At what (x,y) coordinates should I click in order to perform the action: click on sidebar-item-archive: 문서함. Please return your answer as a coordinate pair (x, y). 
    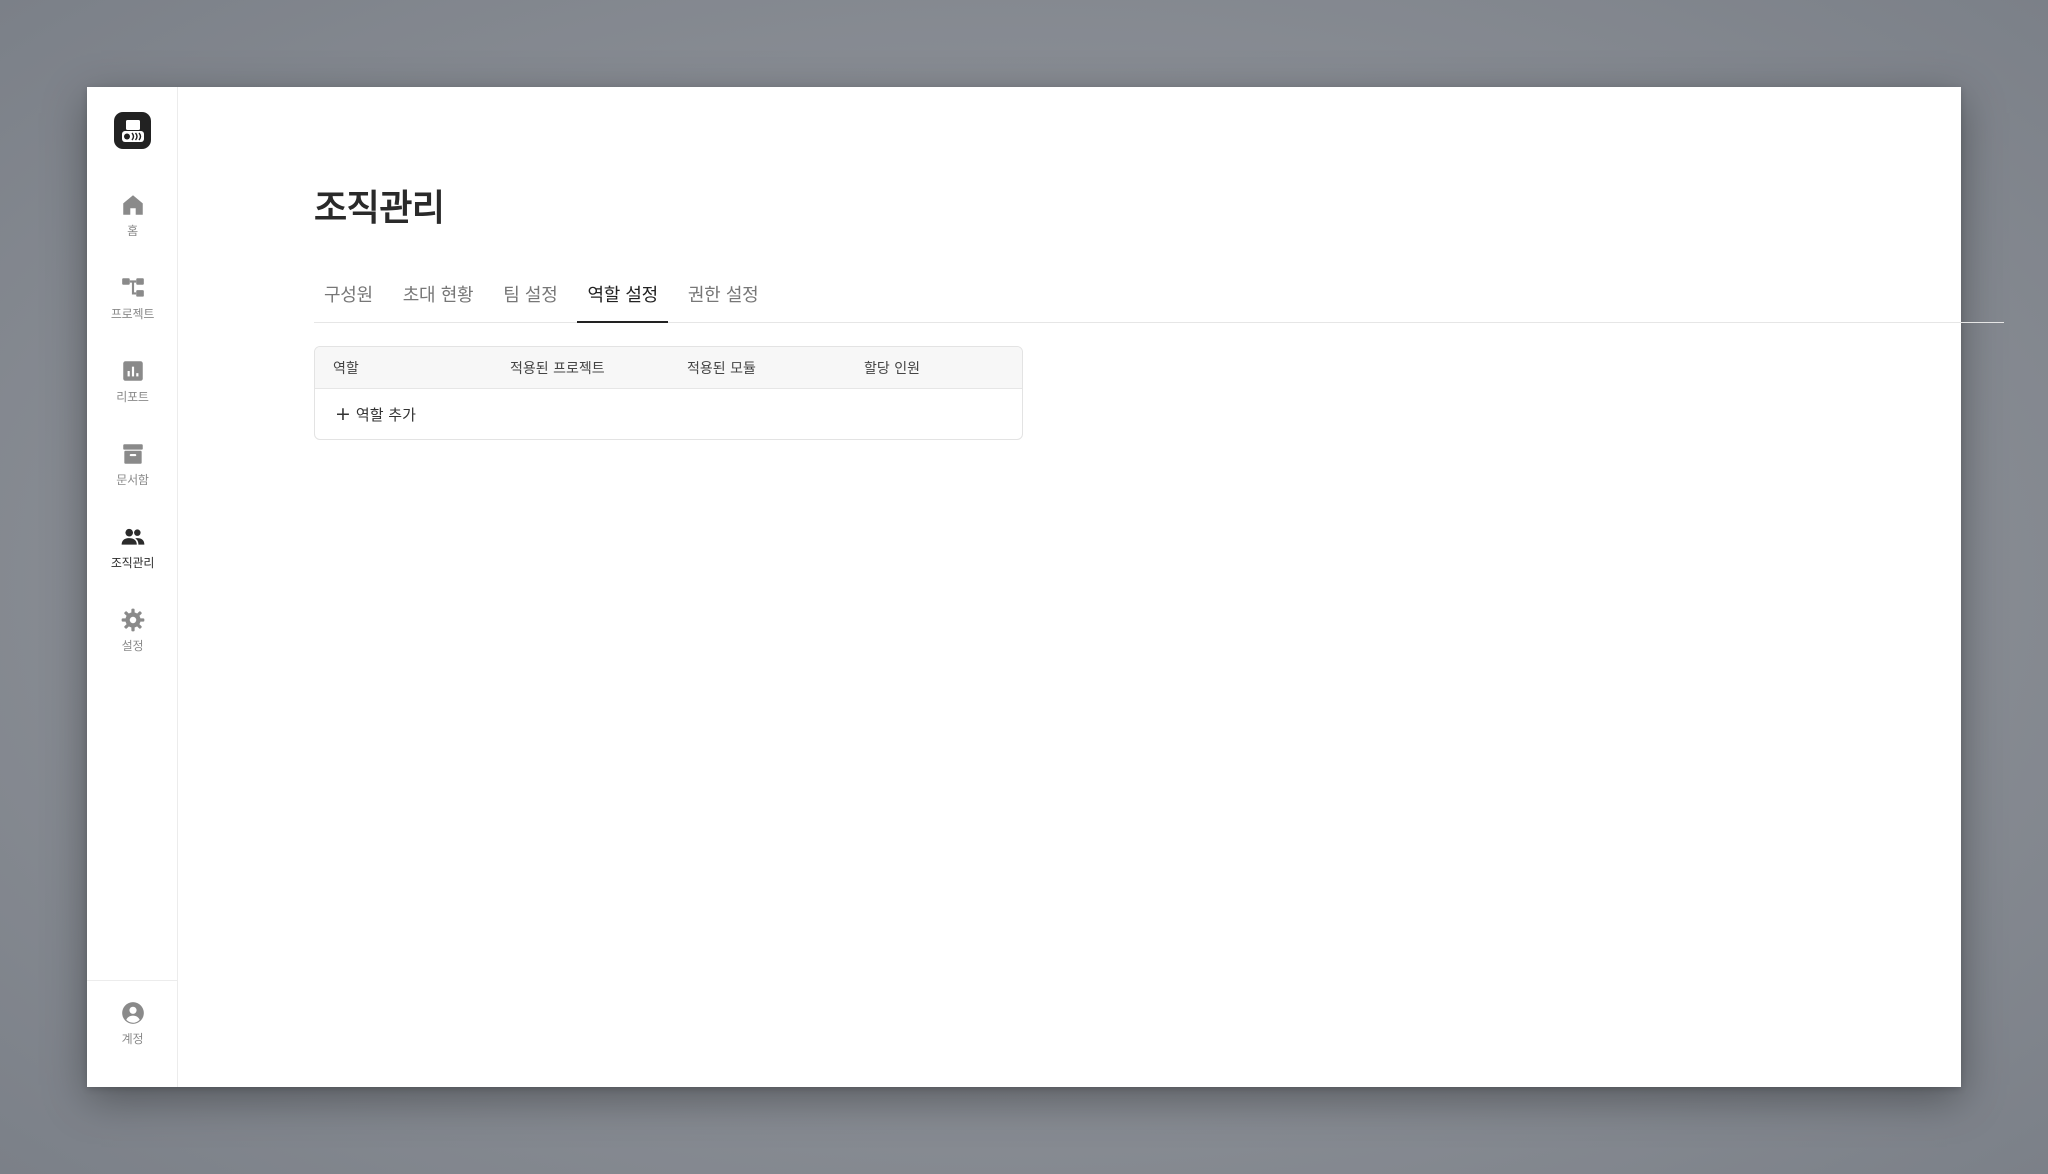
    Looking at the image, I should click on (132, 472).